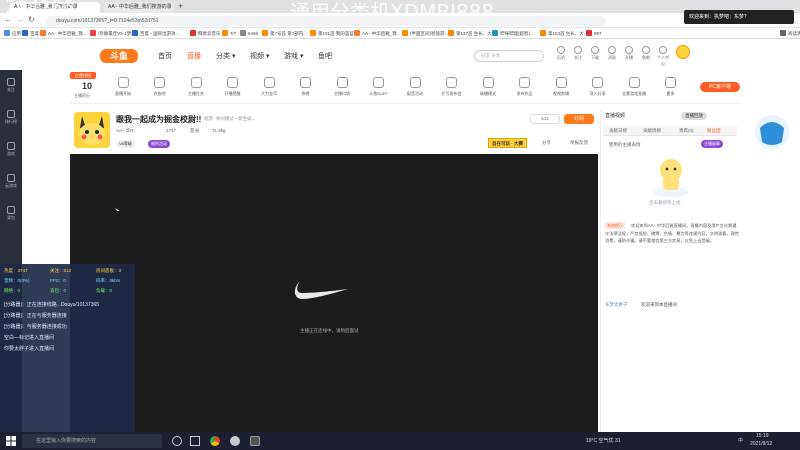 This screenshot has height=450, width=800. I want to click on back-icon: ←, so click(8, 19).